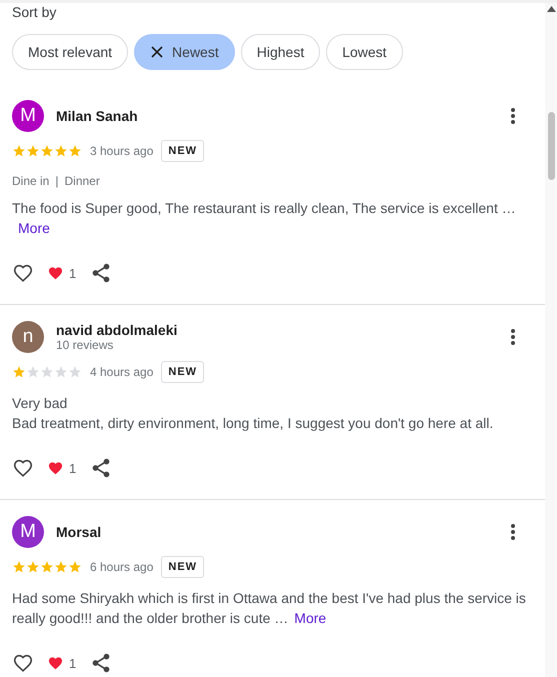  Describe the element at coordinates (280, 52) in the screenshot. I see `sort-chip: Highest` at that location.